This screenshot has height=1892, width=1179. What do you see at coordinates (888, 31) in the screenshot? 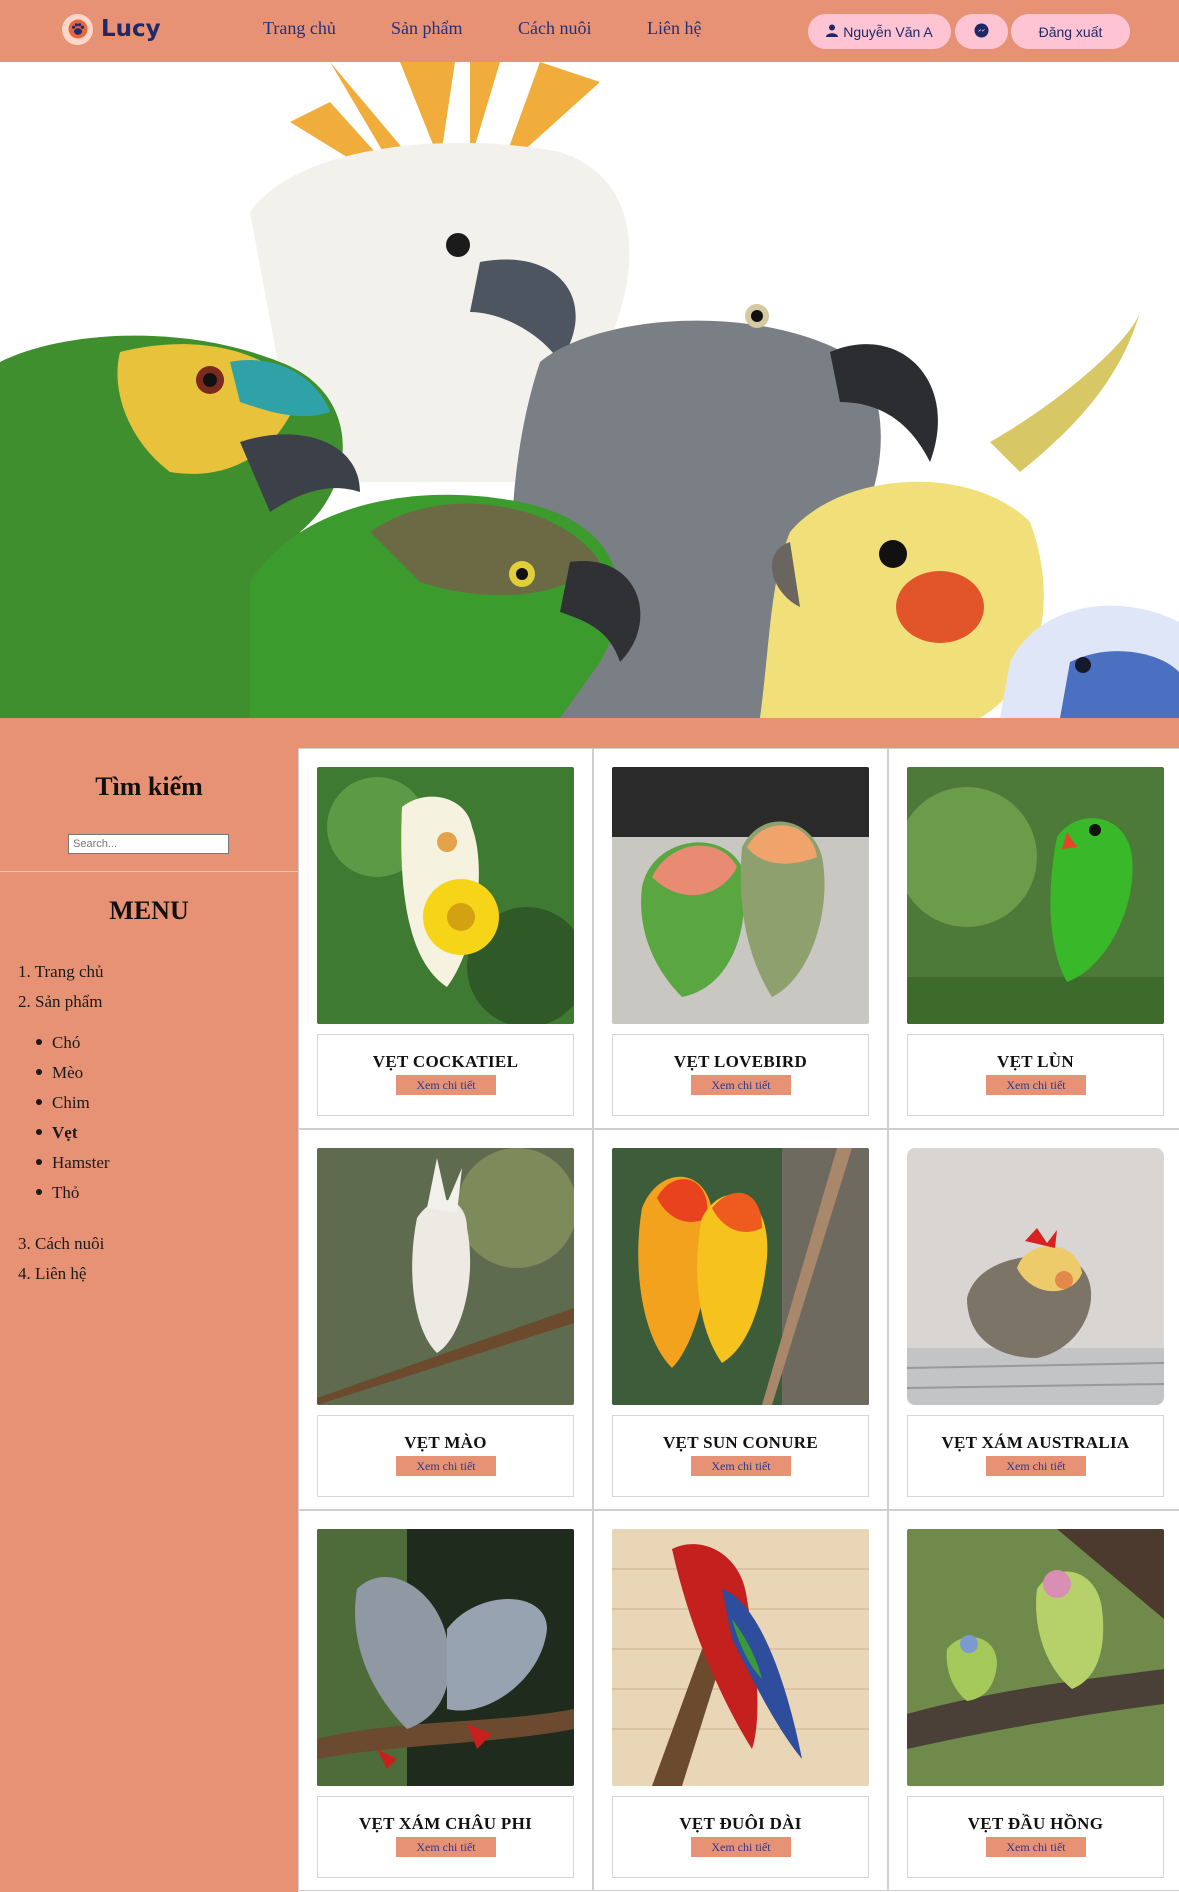
I see `user-name: Nguyễn Văn A` at bounding box center [888, 31].